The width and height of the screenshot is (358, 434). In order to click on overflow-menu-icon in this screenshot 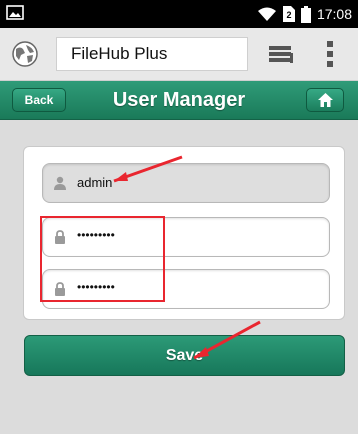, I will do `click(330, 54)`.